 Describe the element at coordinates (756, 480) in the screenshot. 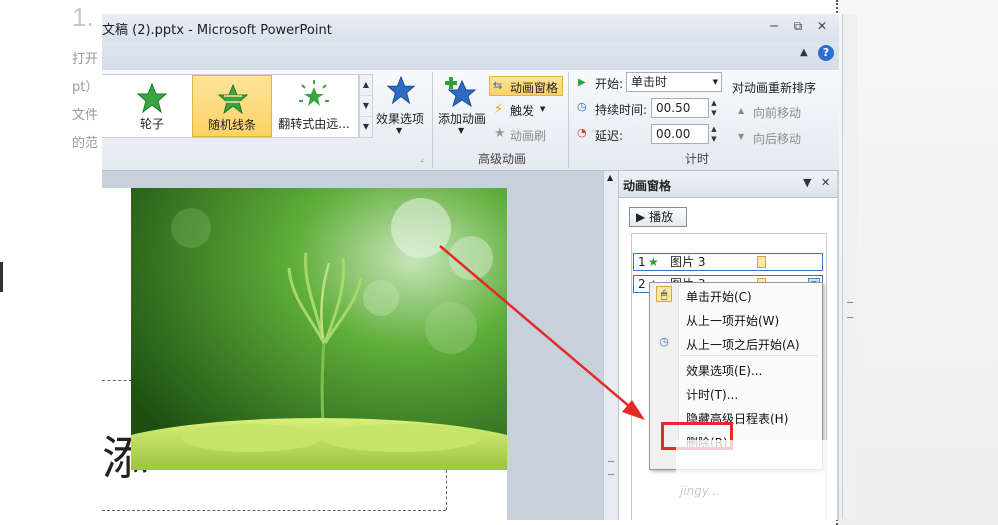

I see `watermark-area` at that location.